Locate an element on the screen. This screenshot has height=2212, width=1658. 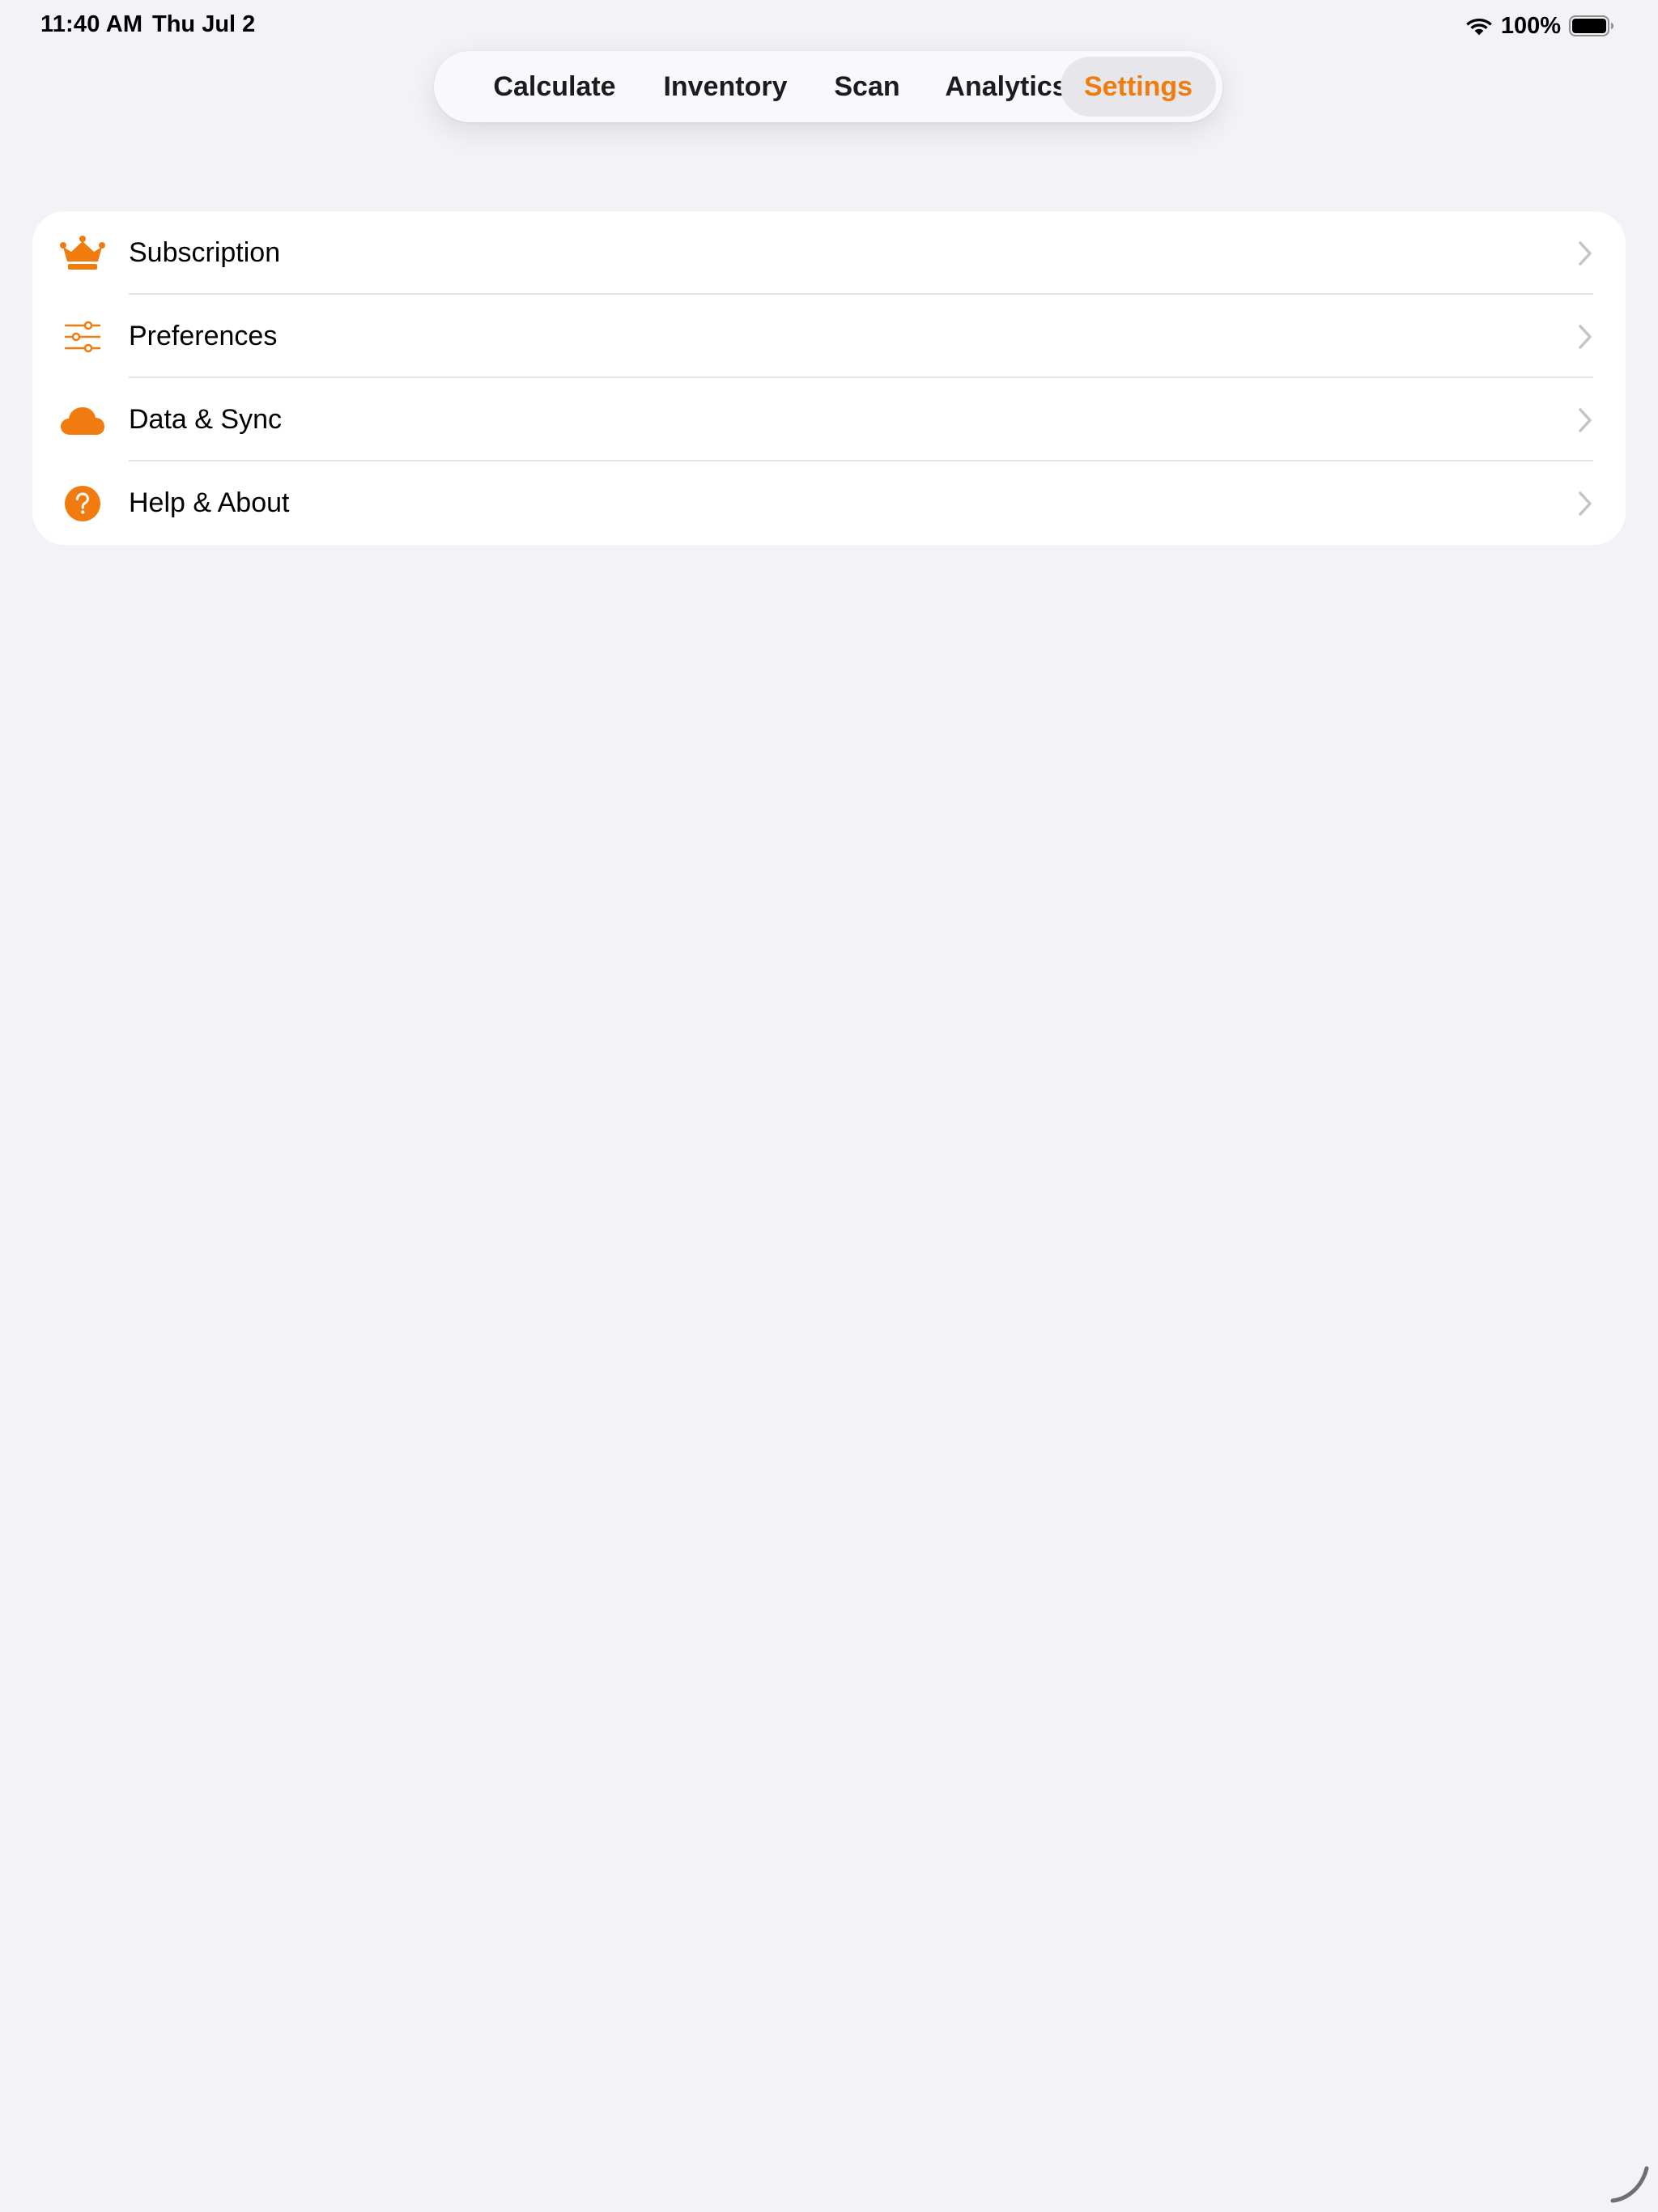
settings-row-label: Data & Sync is located at coordinates (205, 420).